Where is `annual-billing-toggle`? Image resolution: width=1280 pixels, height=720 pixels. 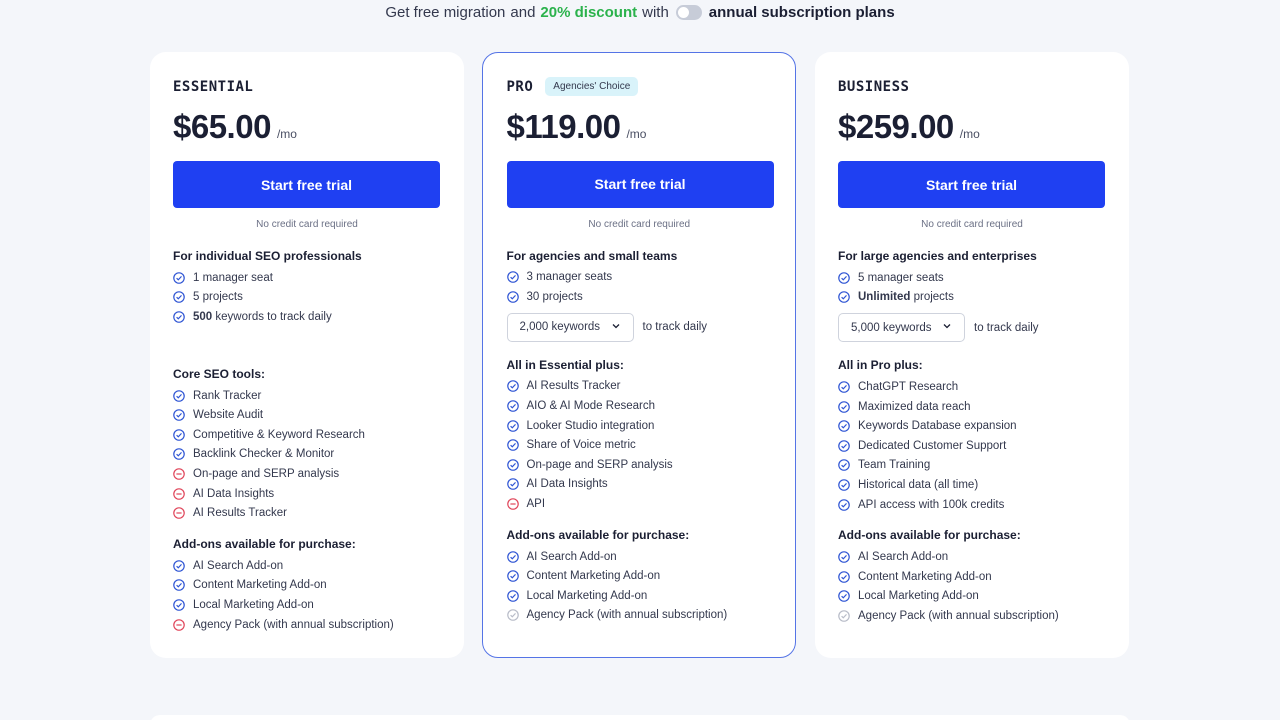 annual-billing-toggle is located at coordinates (688, 12).